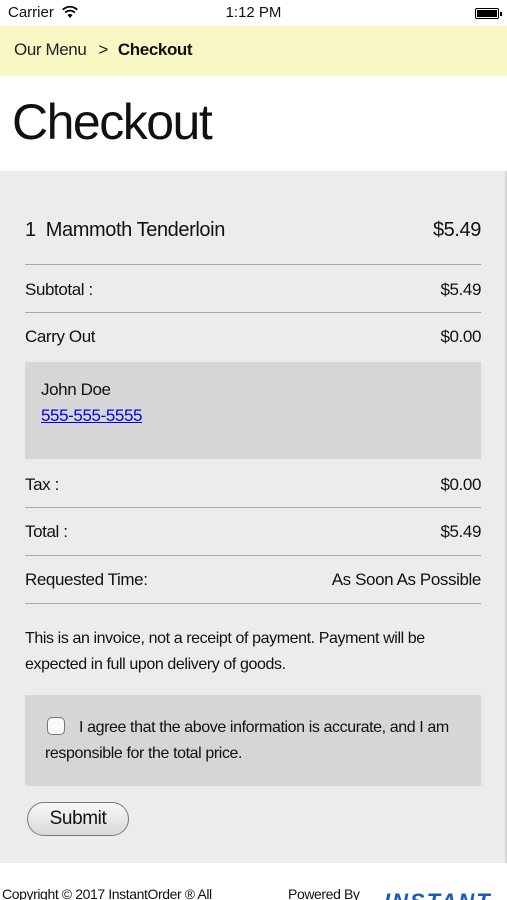 This screenshot has width=507, height=900. Describe the element at coordinates (456, 230) in the screenshot. I see `item-price: $5.49` at that location.